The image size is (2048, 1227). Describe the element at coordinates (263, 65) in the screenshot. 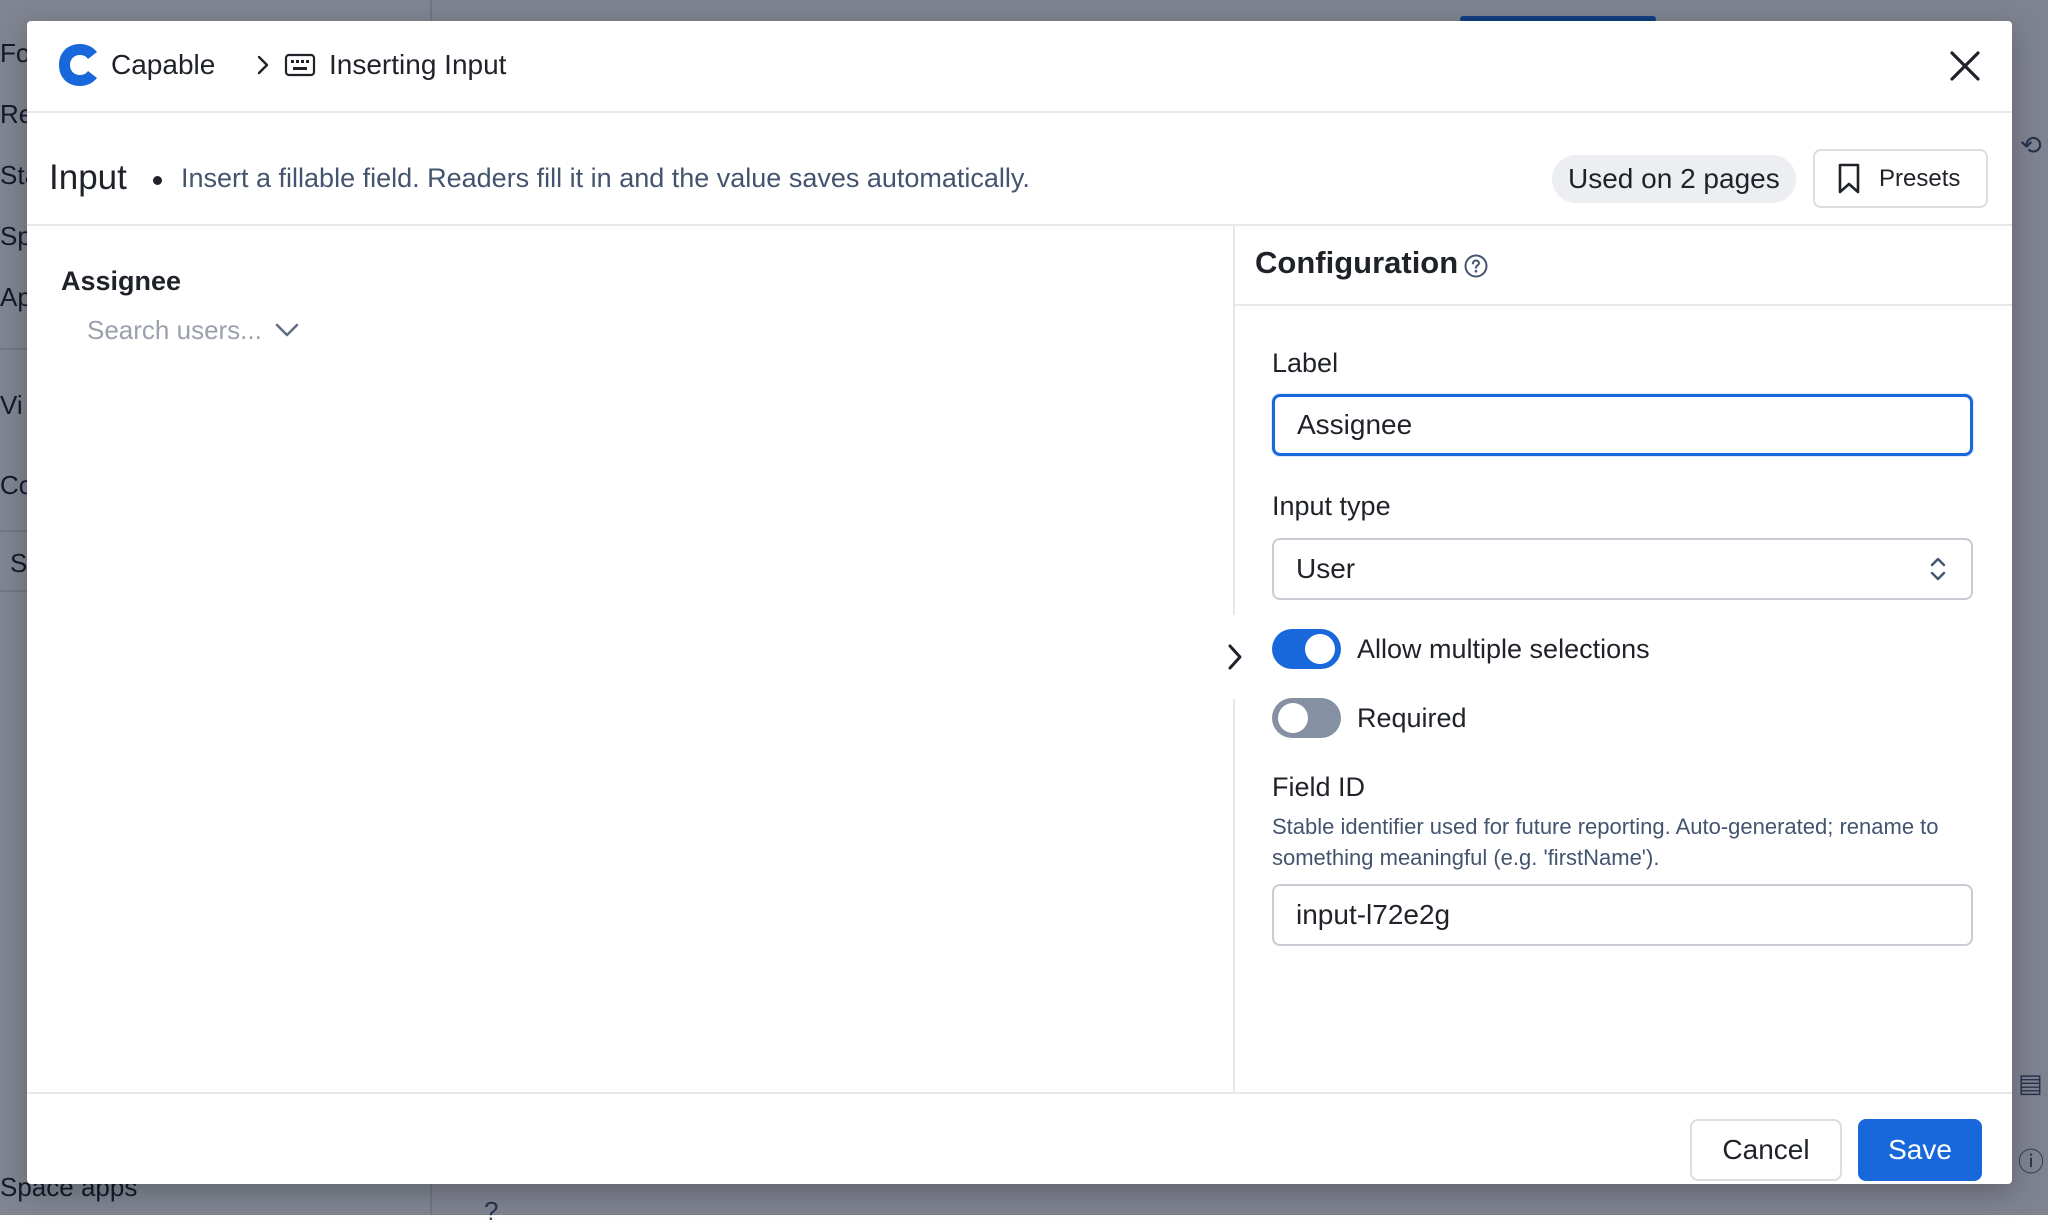

I see `chevron-right-icon` at that location.